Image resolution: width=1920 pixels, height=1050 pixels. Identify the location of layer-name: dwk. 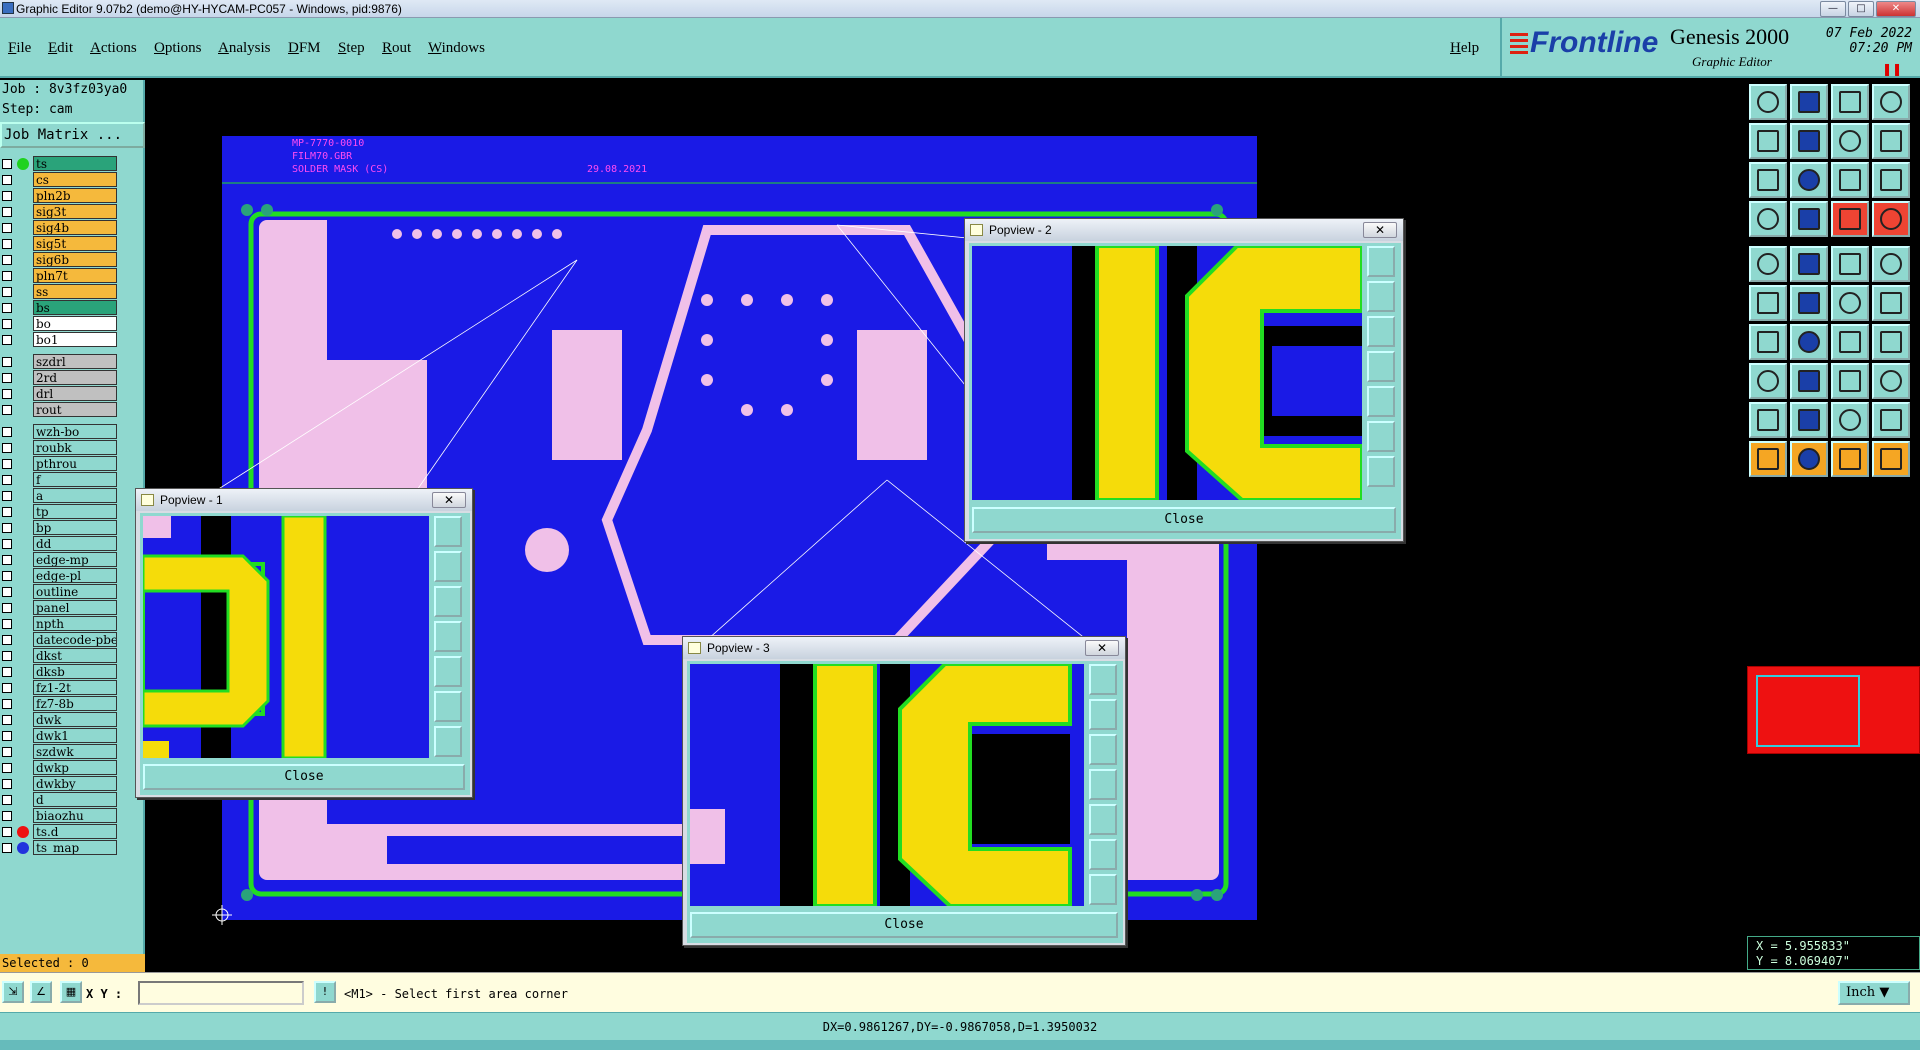
(75, 719).